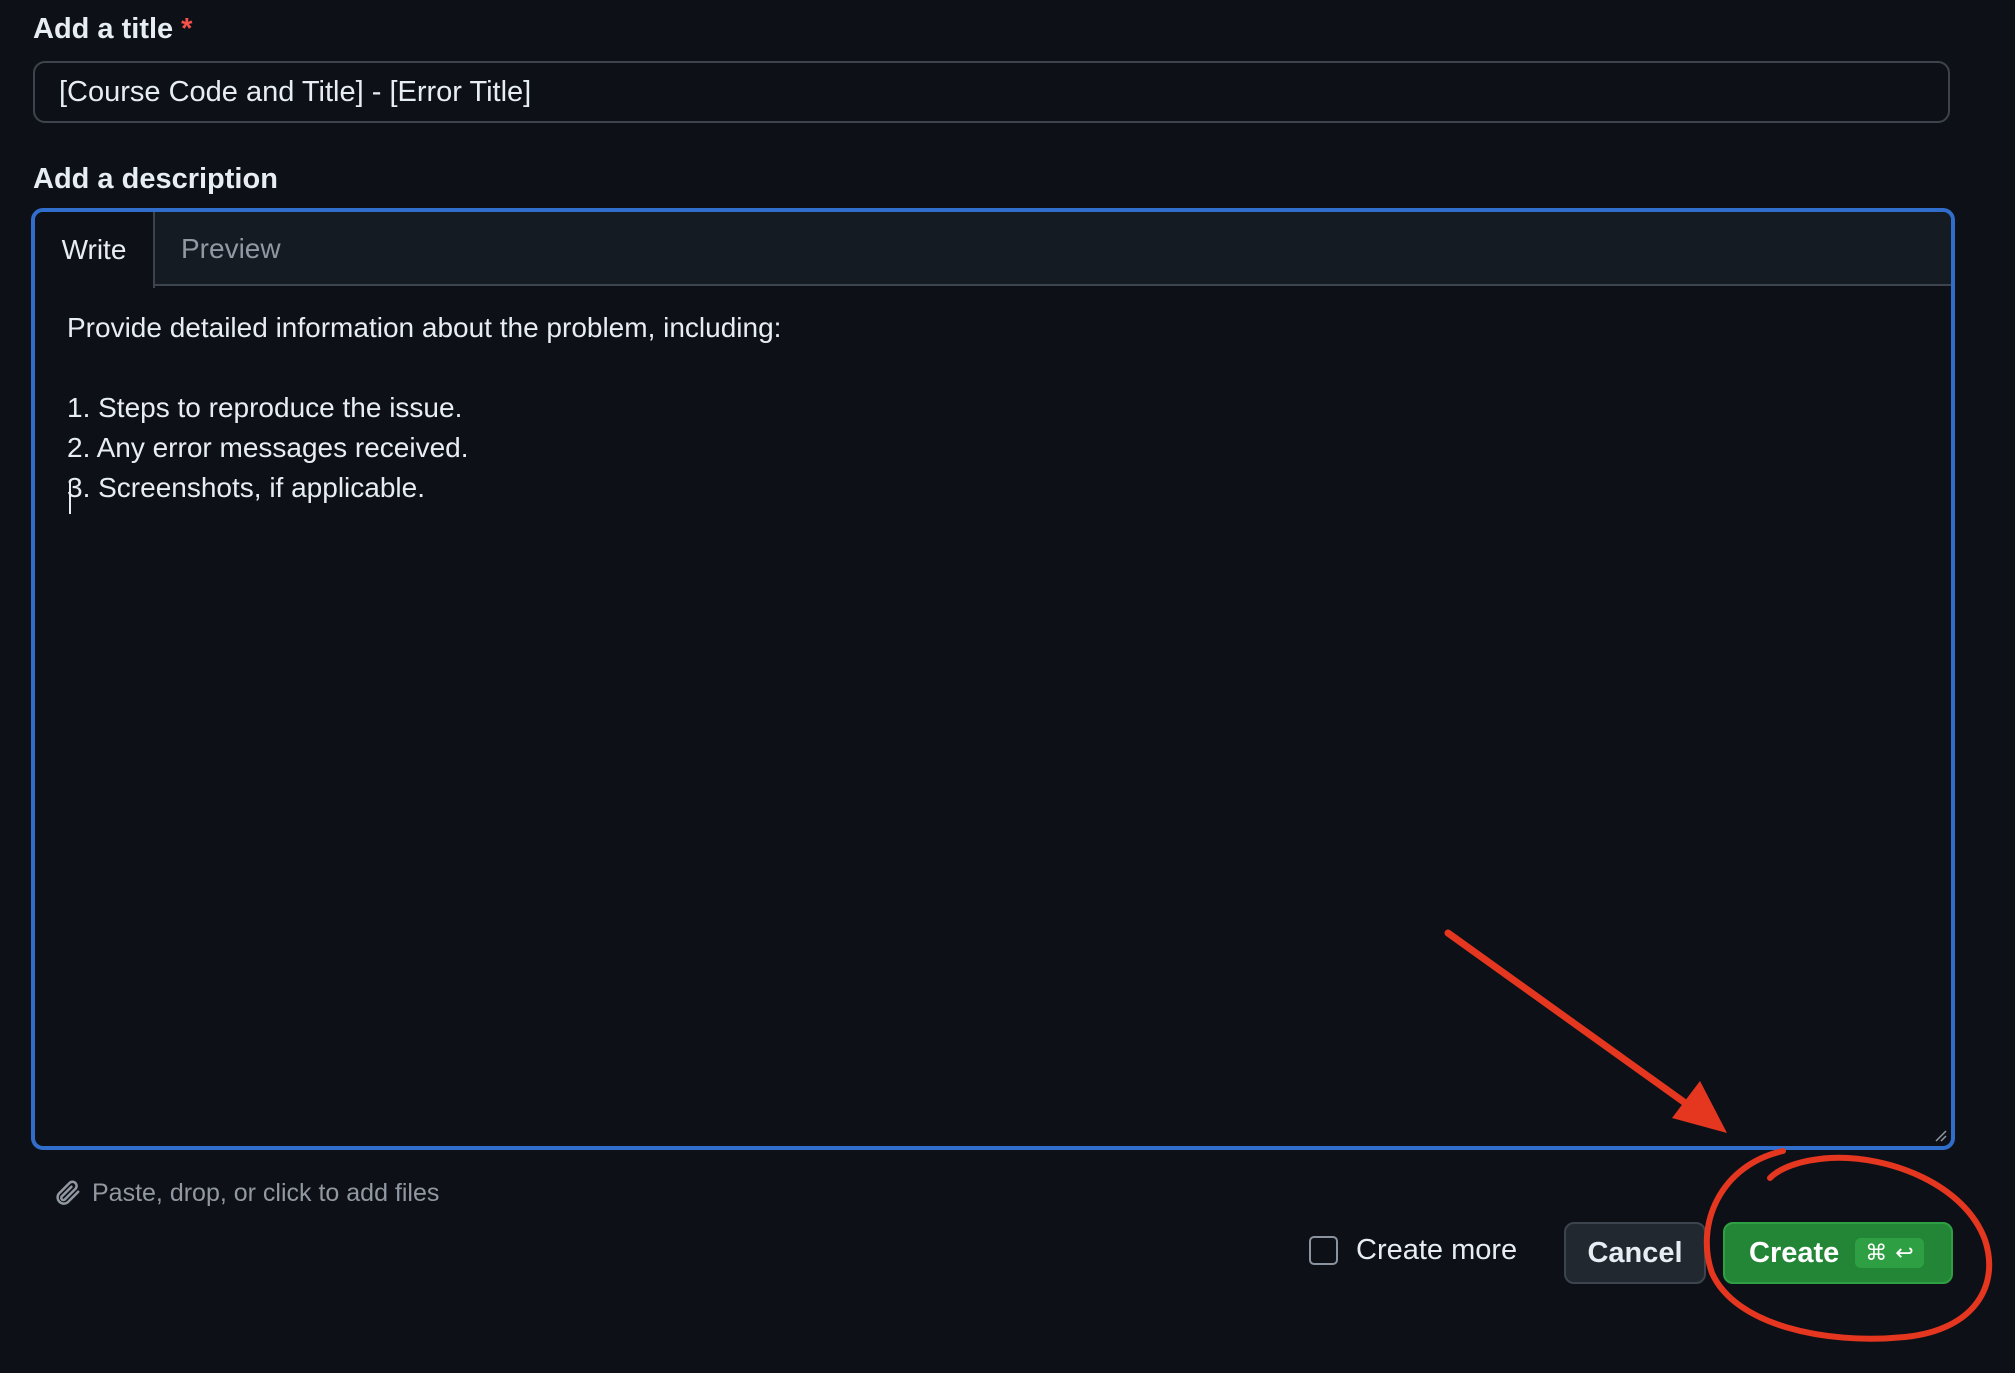 The height and width of the screenshot is (1373, 2015). I want to click on keyboard-shortcut-badge: ⌘ ↩, so click(1889, 1253).